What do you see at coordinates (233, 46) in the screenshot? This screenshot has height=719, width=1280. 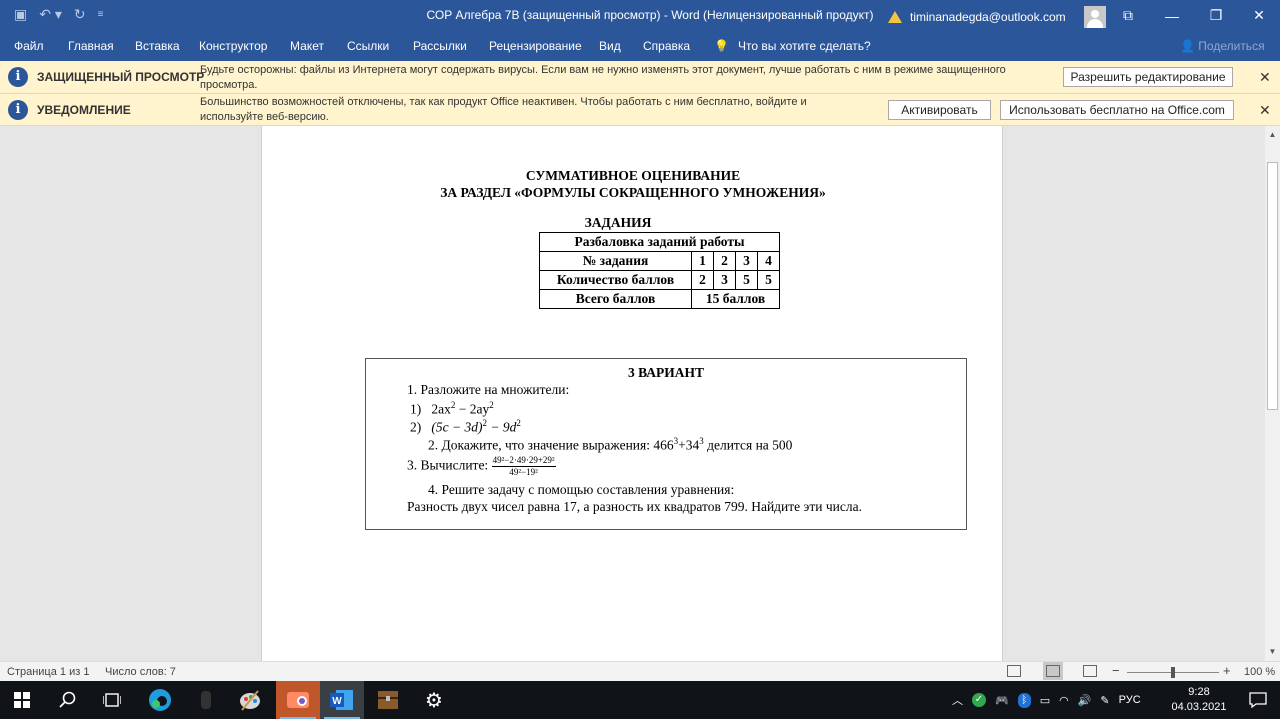 I see `tab-design: Конструктор` at bounding box center [233, 46].